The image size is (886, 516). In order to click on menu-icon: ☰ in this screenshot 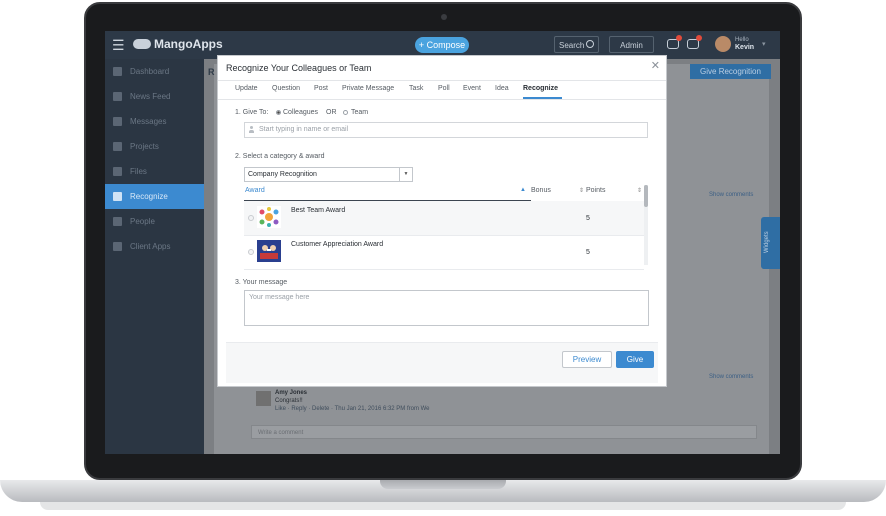, I will do `click(118, 45)`.